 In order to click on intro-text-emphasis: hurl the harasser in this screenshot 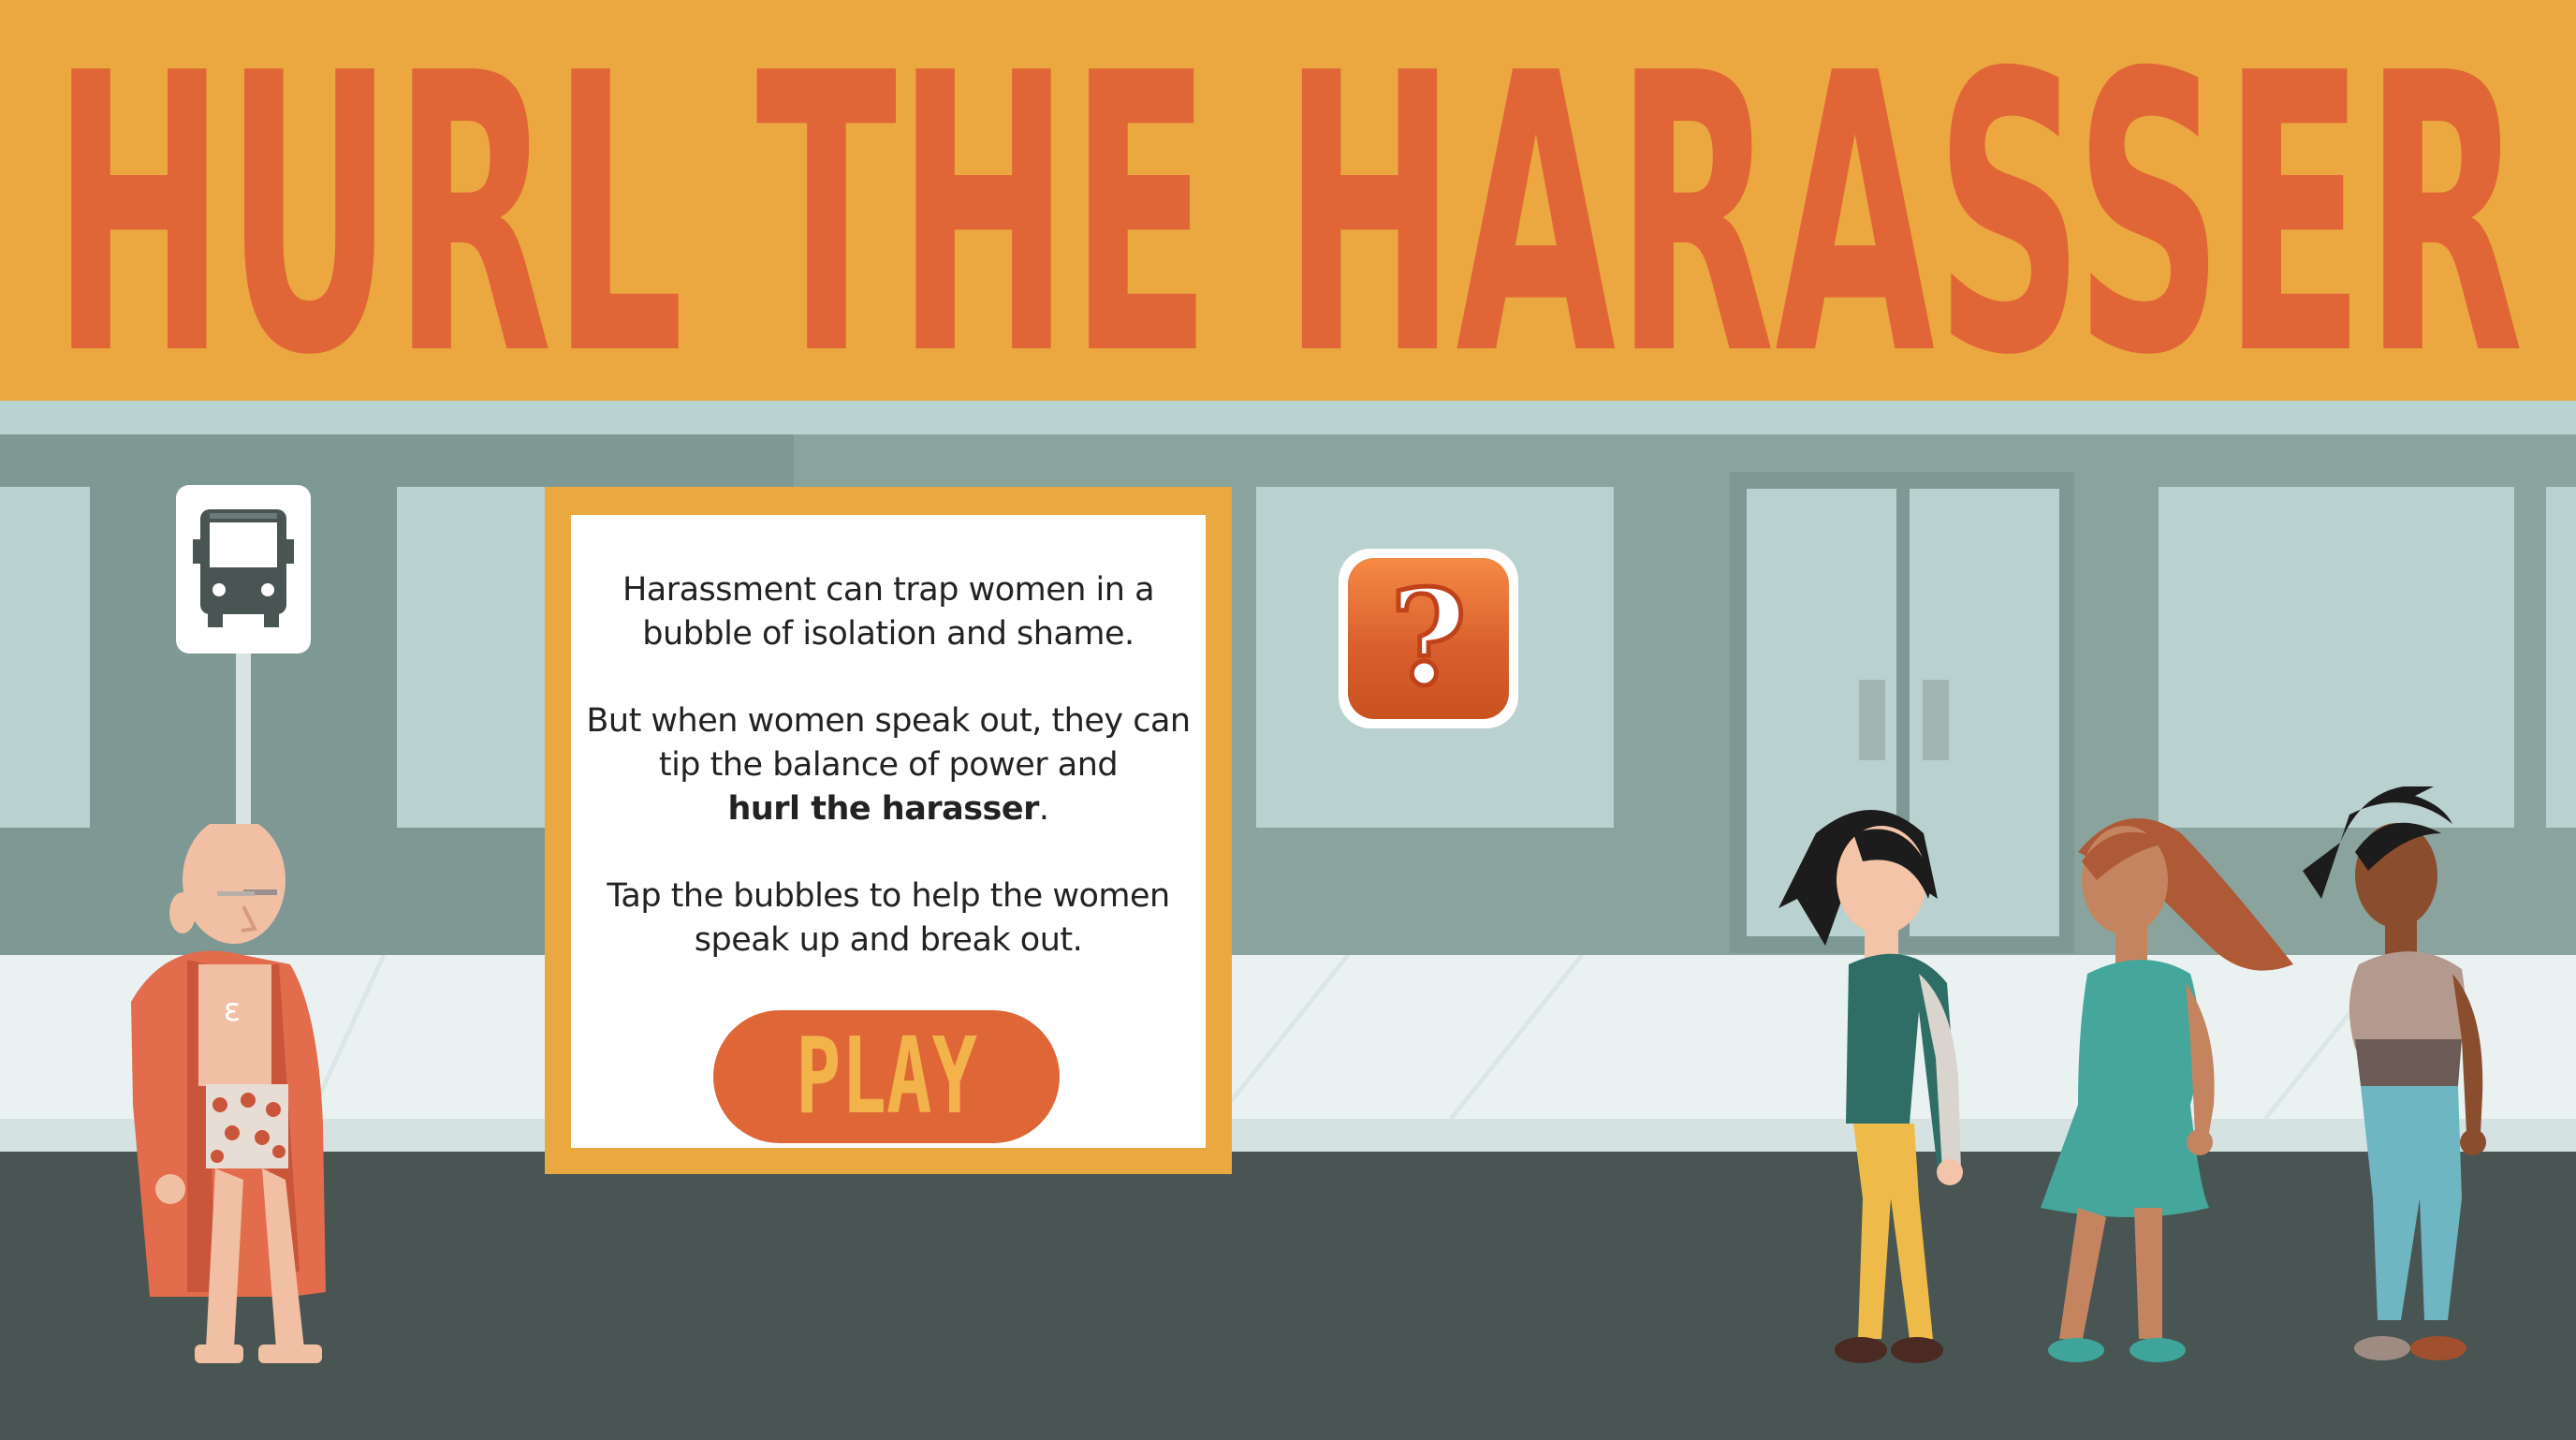, I will do `click(883, 809)`.